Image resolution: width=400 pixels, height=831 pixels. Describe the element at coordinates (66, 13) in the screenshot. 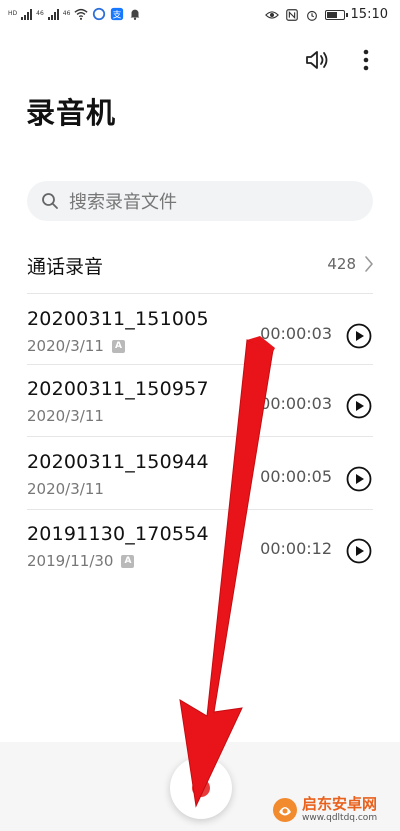

I see `network-label-2: 46` at that location.